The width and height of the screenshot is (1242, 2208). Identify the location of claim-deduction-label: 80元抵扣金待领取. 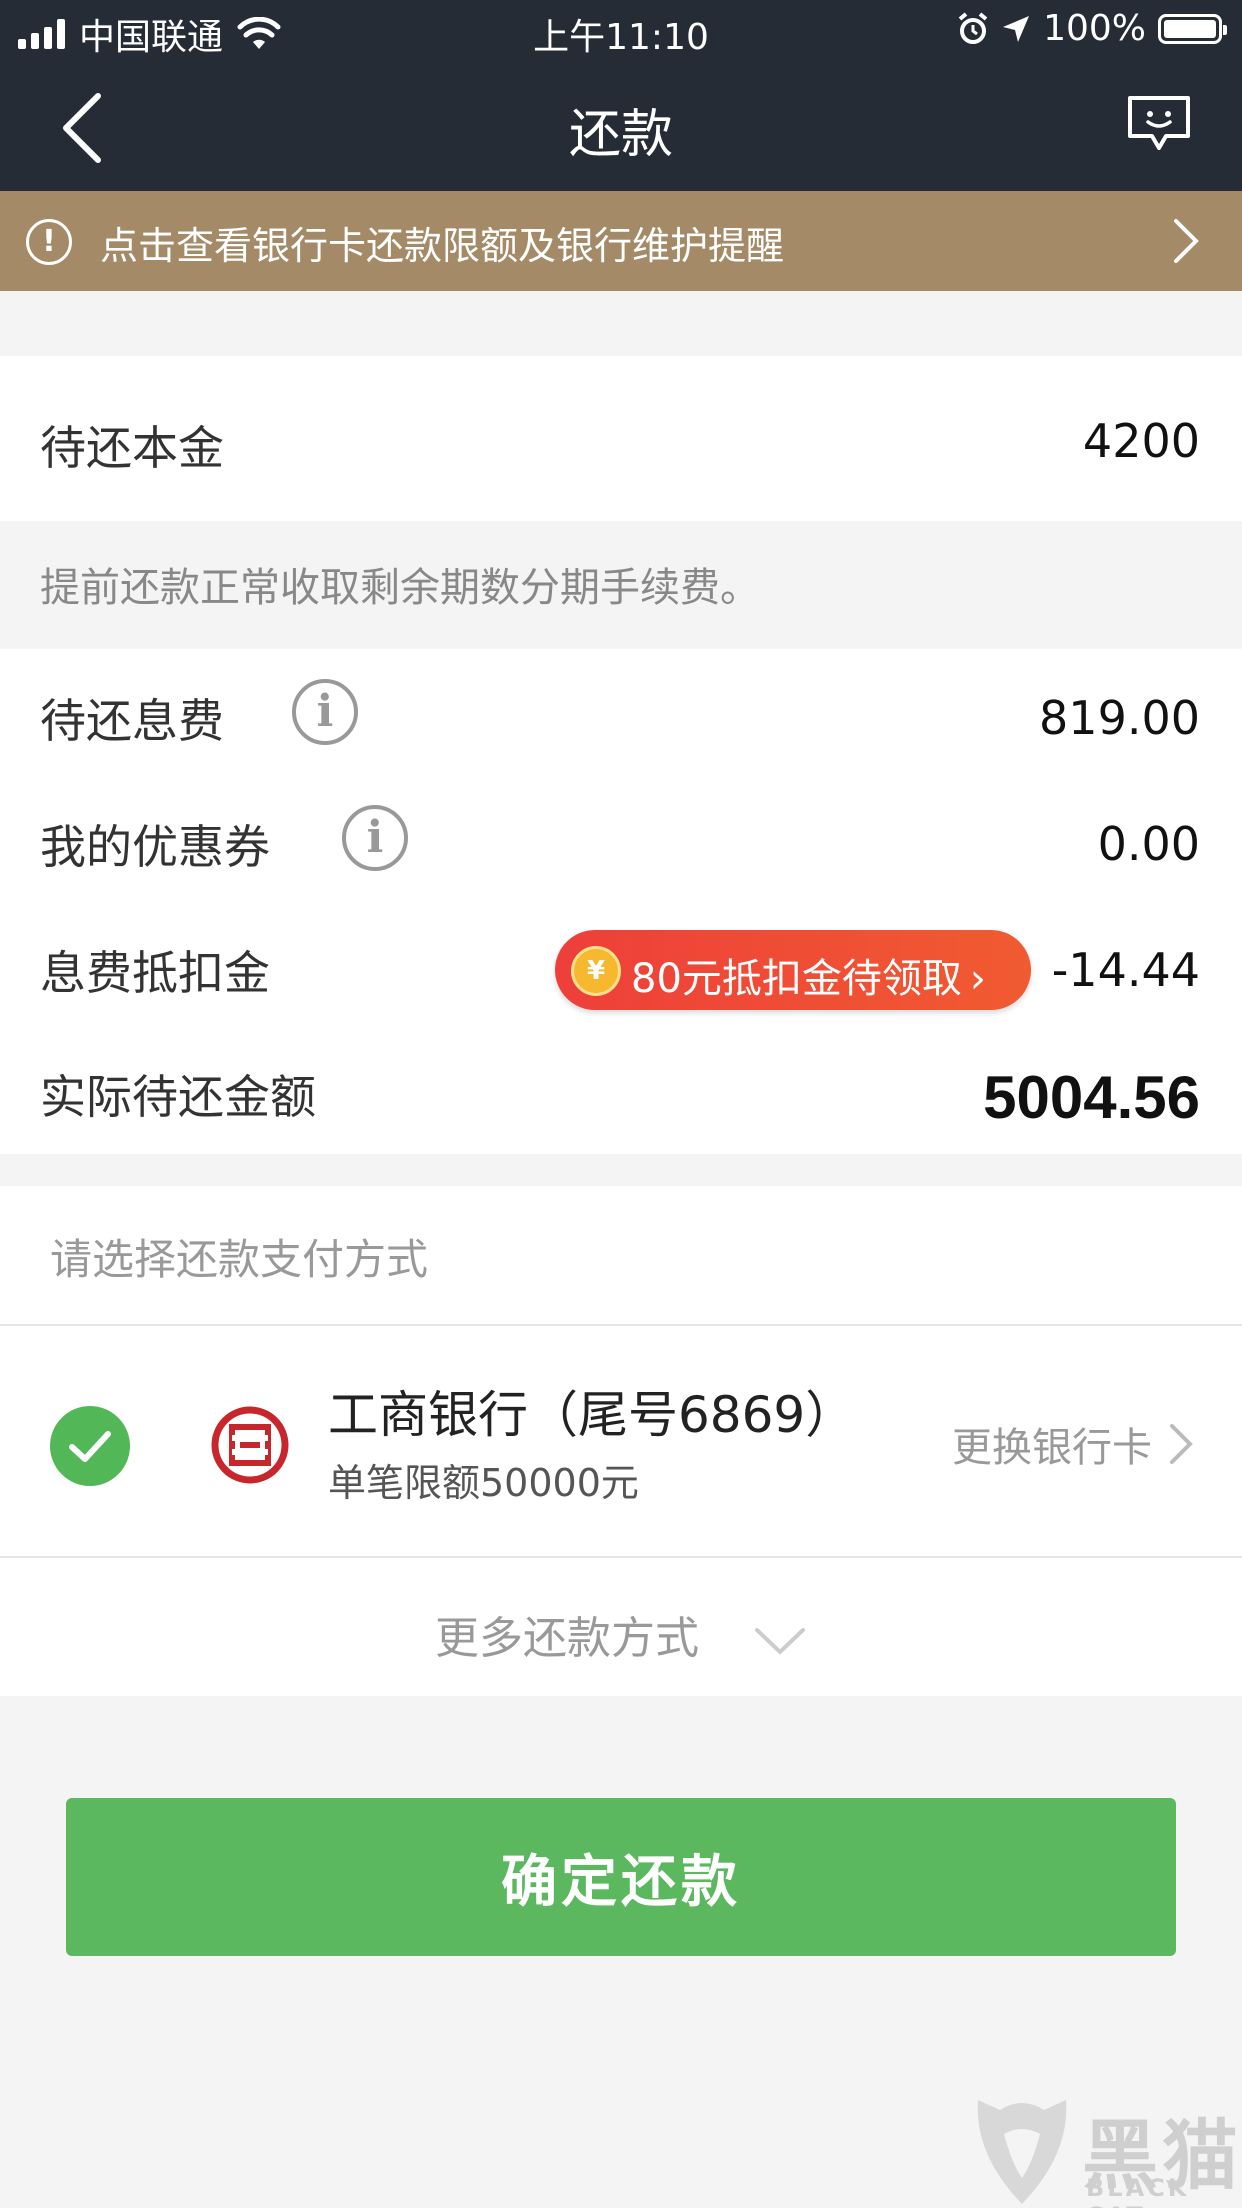
(796, 979).